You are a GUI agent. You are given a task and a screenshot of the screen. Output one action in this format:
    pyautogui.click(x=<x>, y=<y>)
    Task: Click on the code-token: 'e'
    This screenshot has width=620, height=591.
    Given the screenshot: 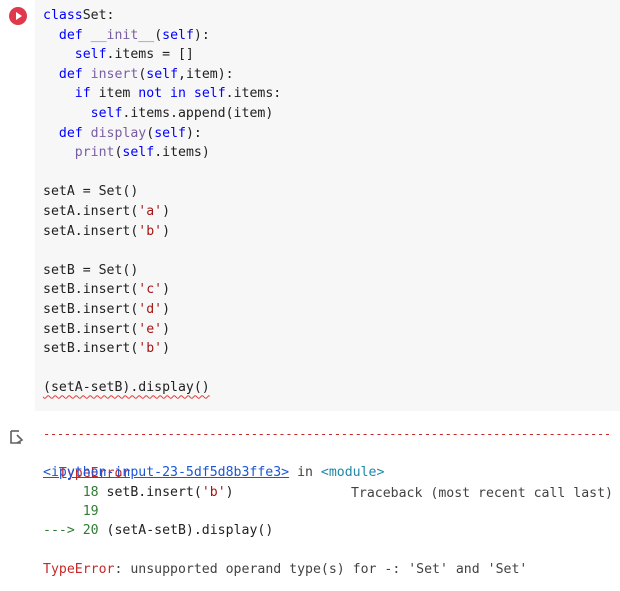 What is the action you would take?
    pyautogui.click(x=150, y=329)
    